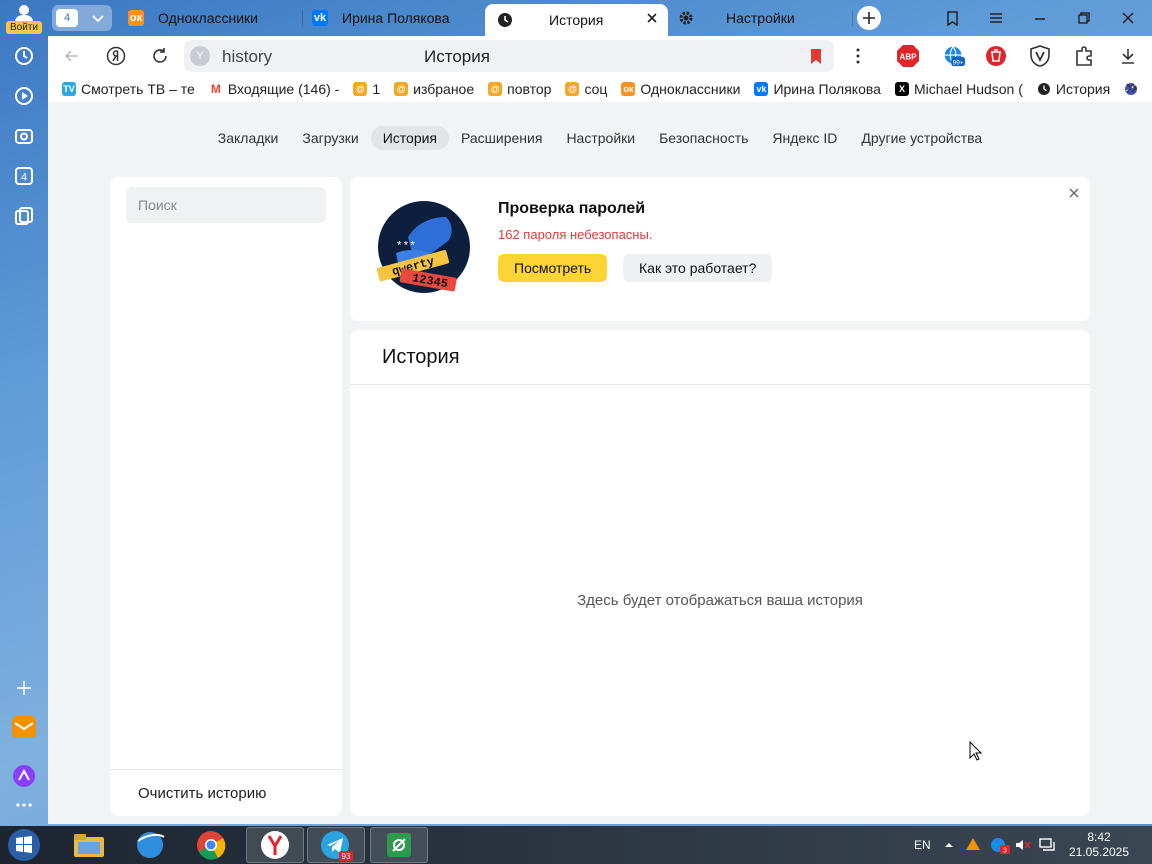 This screenshot has width=1152, height=864. Describe the element at coordinates (72, 56) in the screenshot. I see `back-icon` at that location.